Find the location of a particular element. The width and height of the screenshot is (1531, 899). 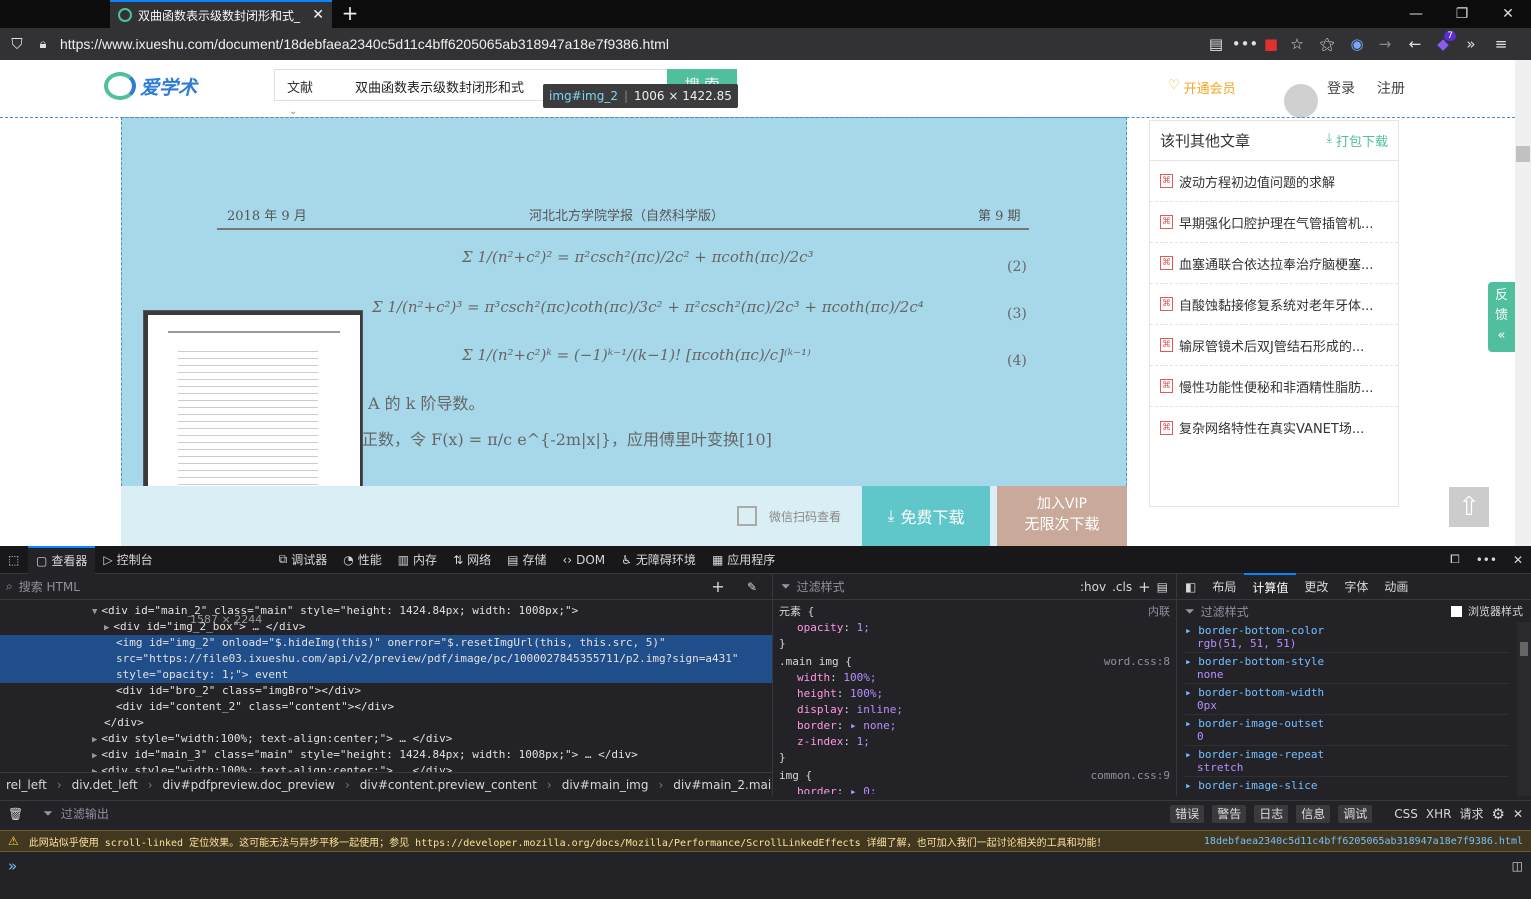

rule-declaration: border: ▸ none; is located at coordinates (974, 726).